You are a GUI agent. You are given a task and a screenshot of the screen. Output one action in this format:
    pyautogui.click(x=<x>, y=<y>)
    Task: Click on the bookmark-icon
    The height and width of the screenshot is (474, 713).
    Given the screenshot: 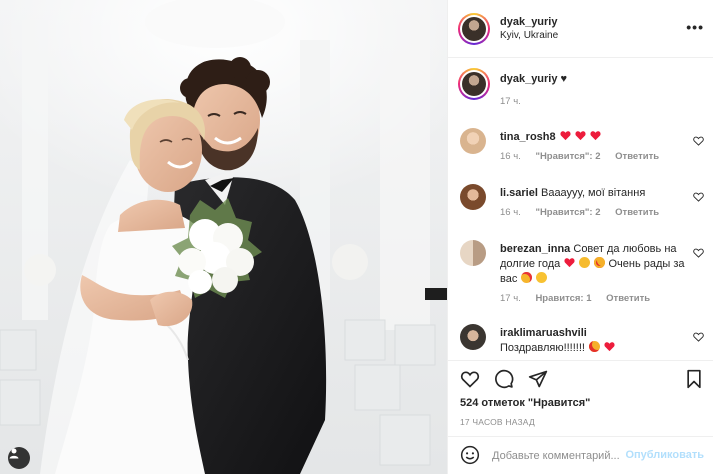 What is the action you would take?
    pyautogui.click(x=694, y=379)
    